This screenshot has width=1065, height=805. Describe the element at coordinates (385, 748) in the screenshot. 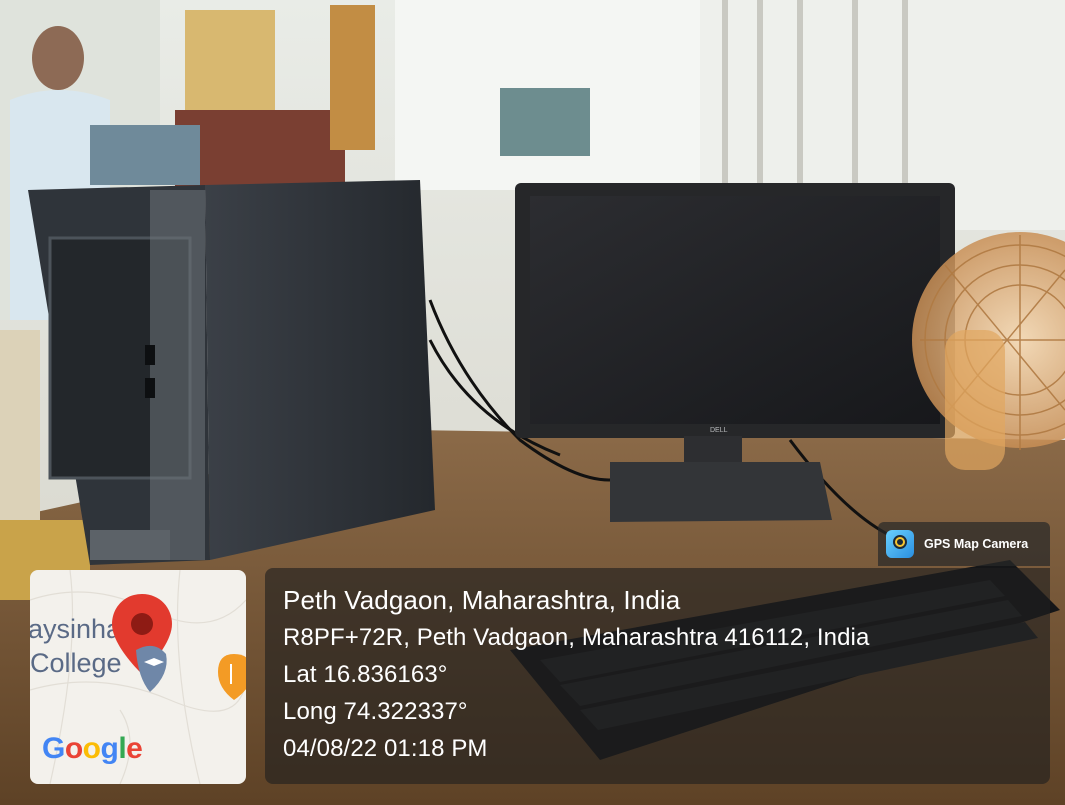

I see `timestamp: 04/08/22 01:18 PM` at that location.